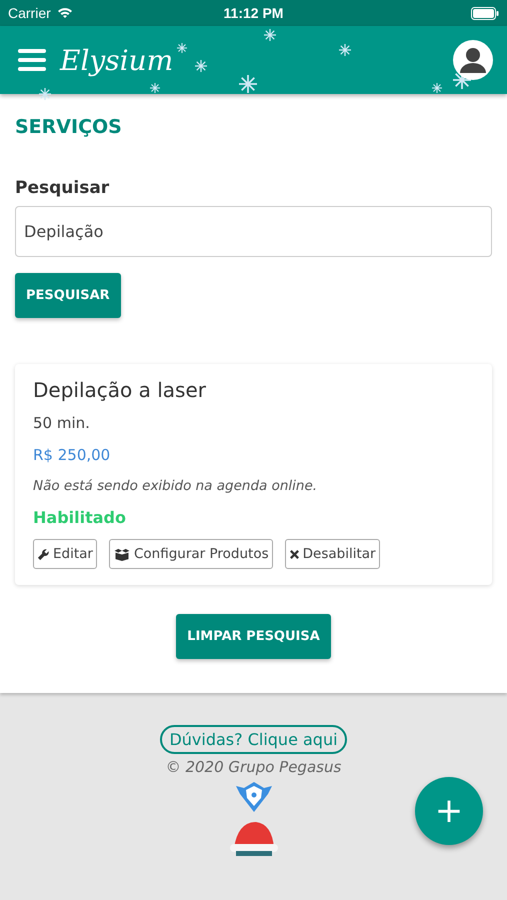  Describe the element at coordinates (69, 127) in the screenshot. I see `page-title: SERVIÇOS` at that location.